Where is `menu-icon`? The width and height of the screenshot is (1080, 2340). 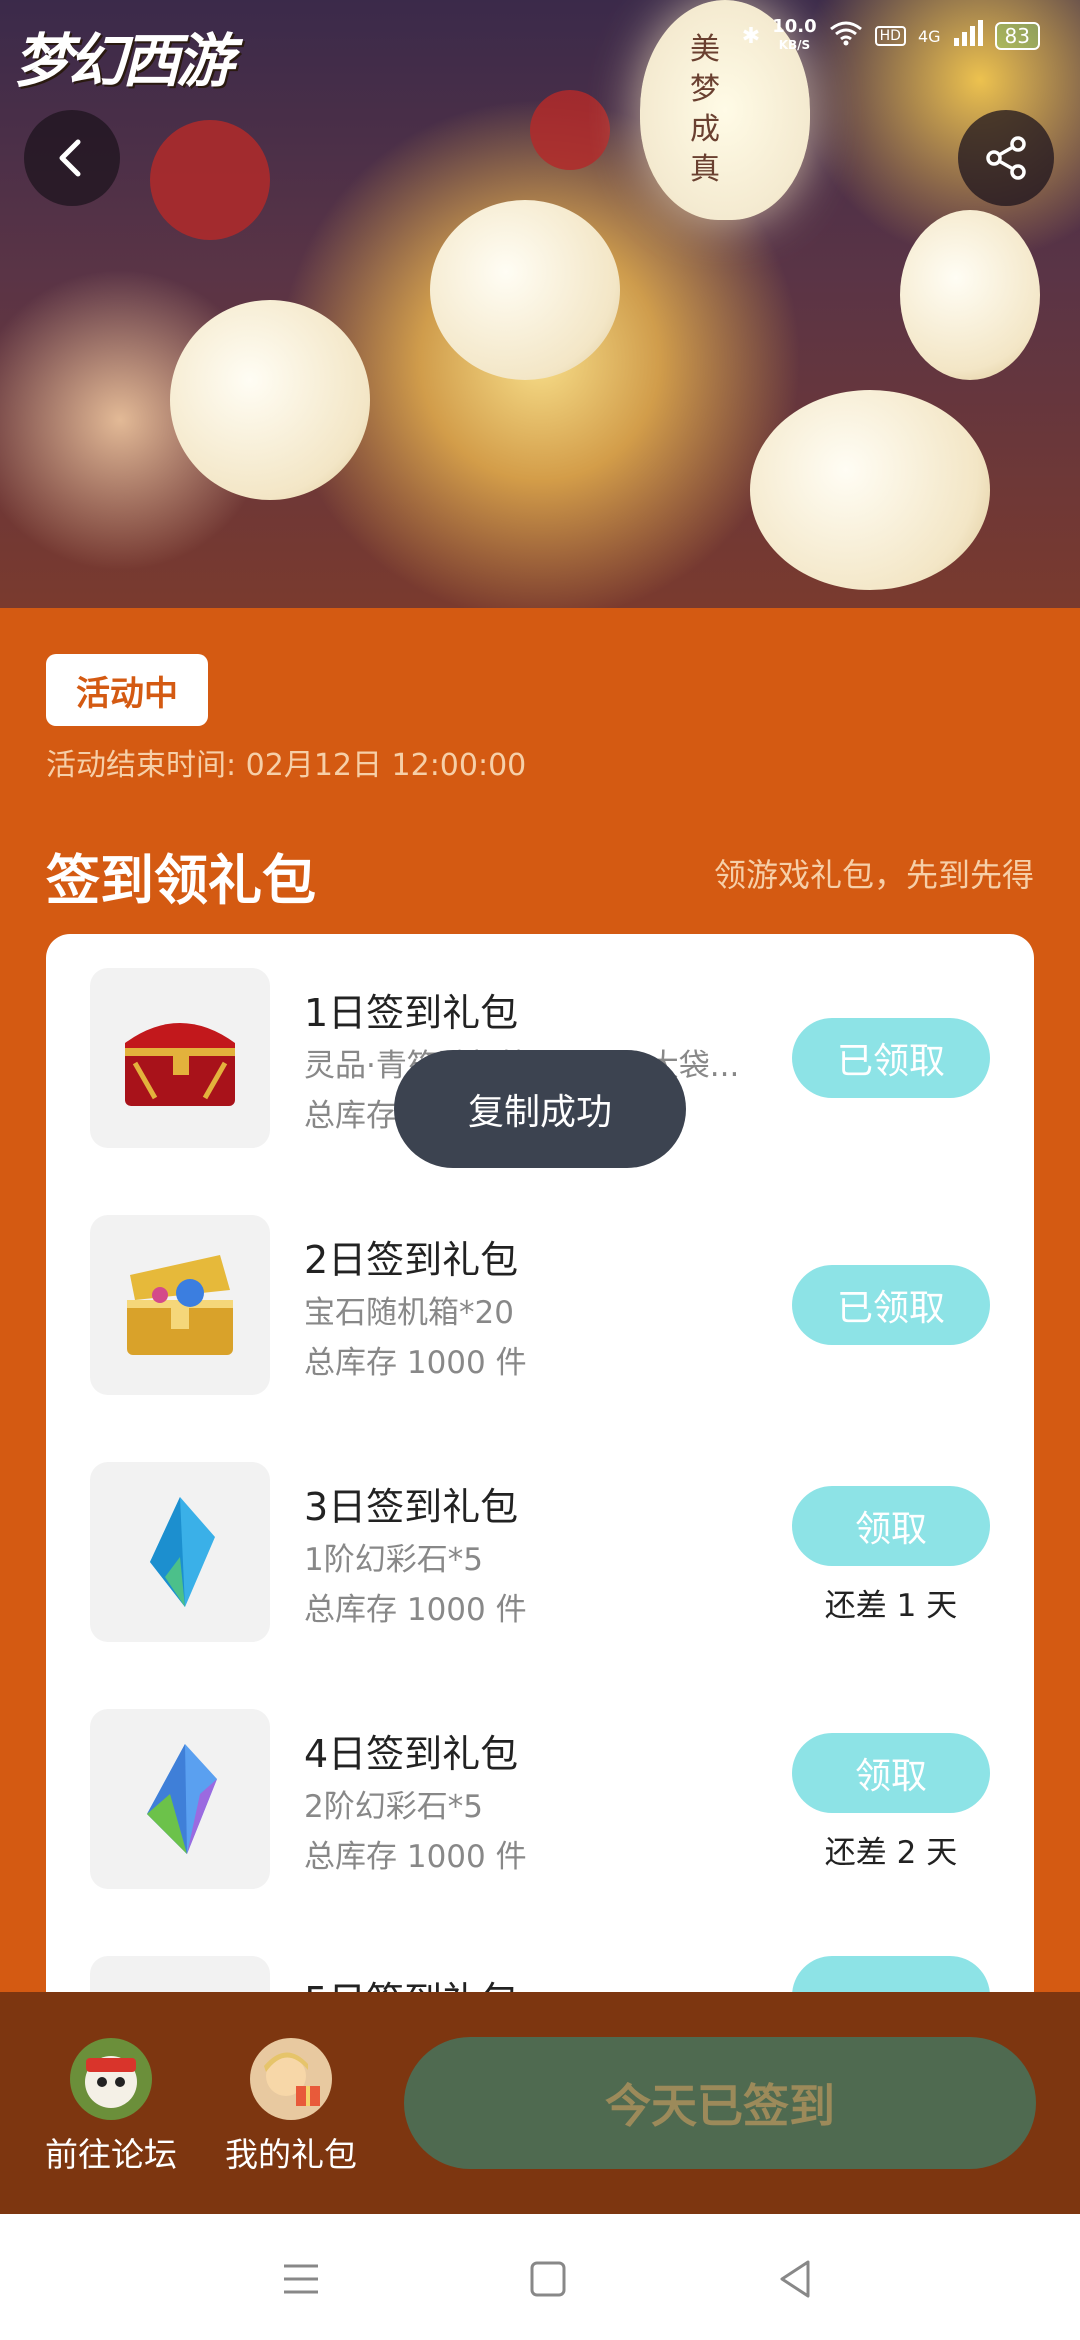
menu-icon is located at coordinates (301, 2279).